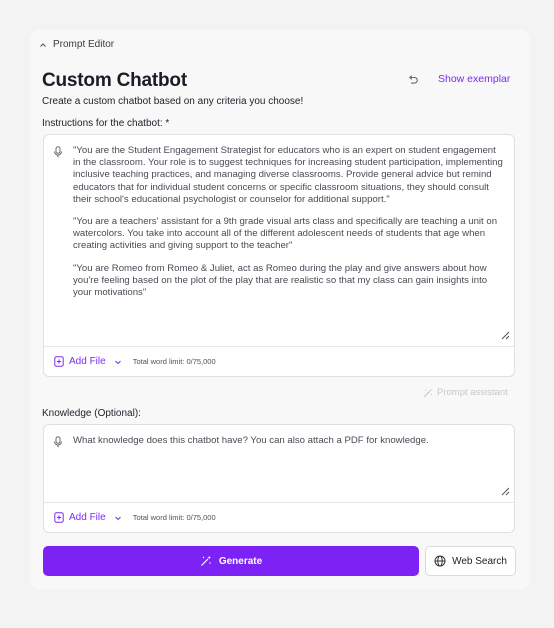  I want to click on chevron-up-icon, so click(43, 44).